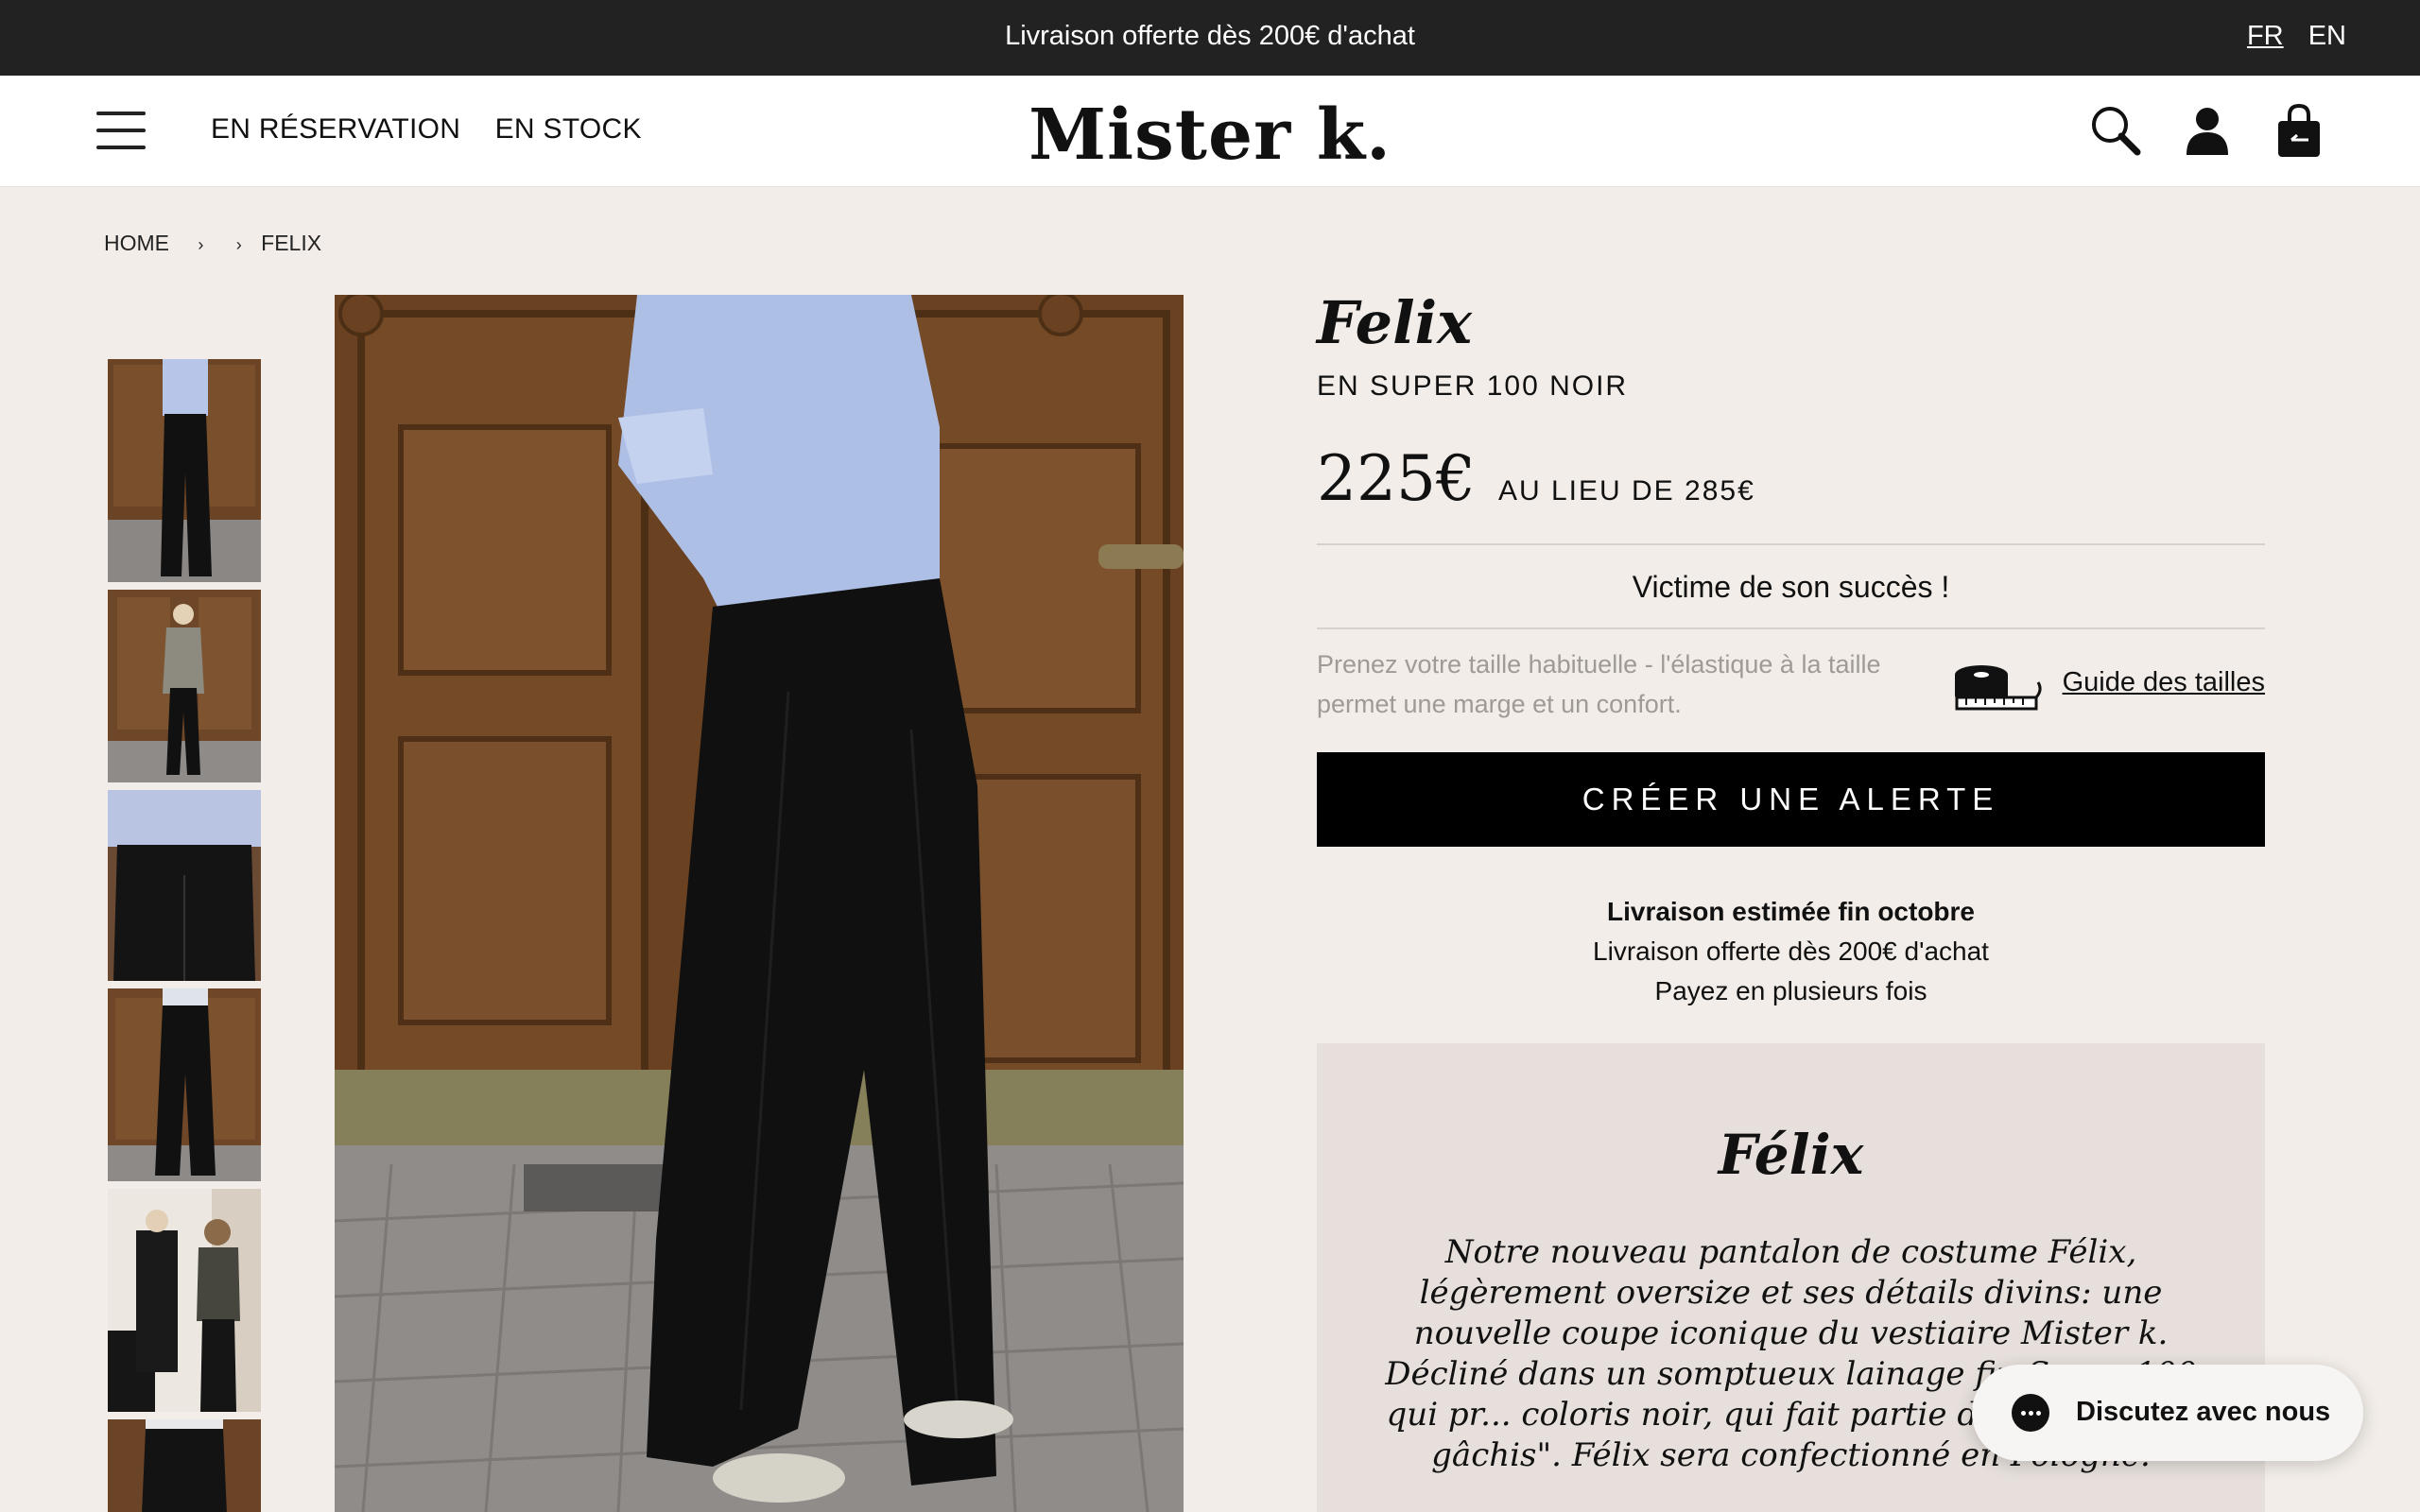 The width and height of the screenshot is (2420, 1512). Describe the element at coordinates (1626, 491) in the screenshot. I see `old-price: AU LIEU DE 285€` at that location.